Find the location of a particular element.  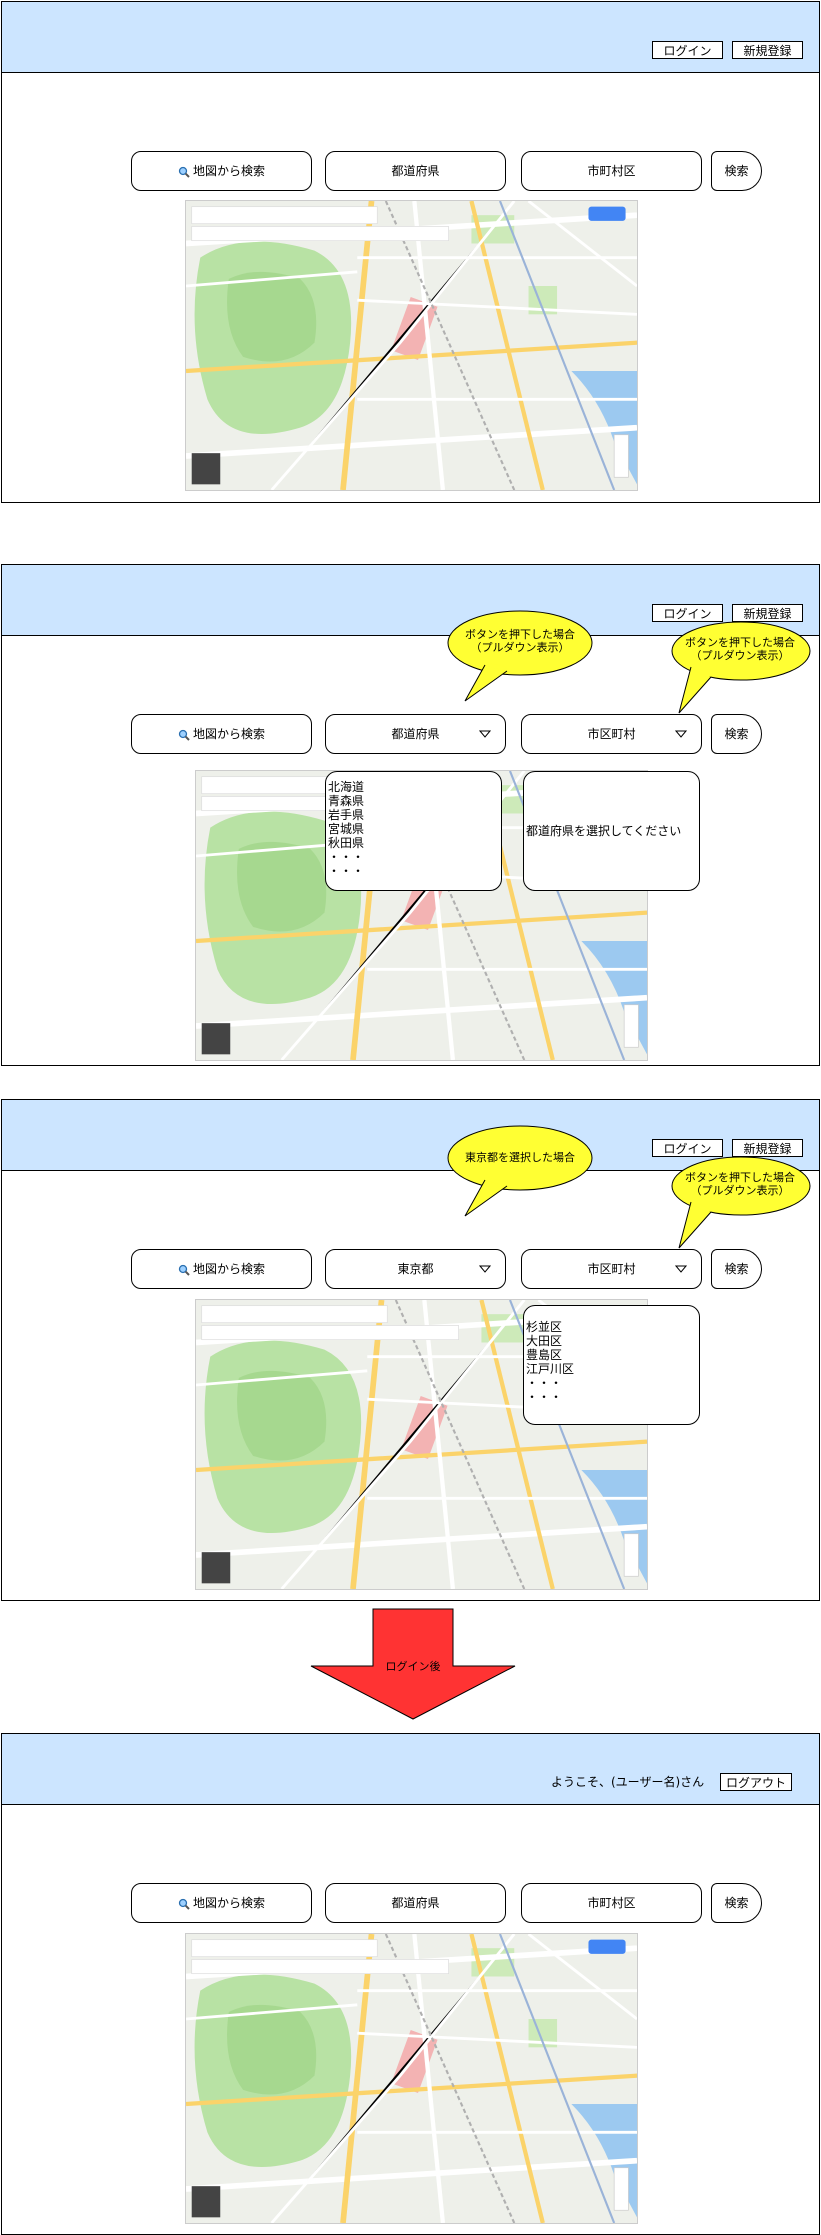

selected-prefecture: 東京都 is located at coordinates (415, 1269).